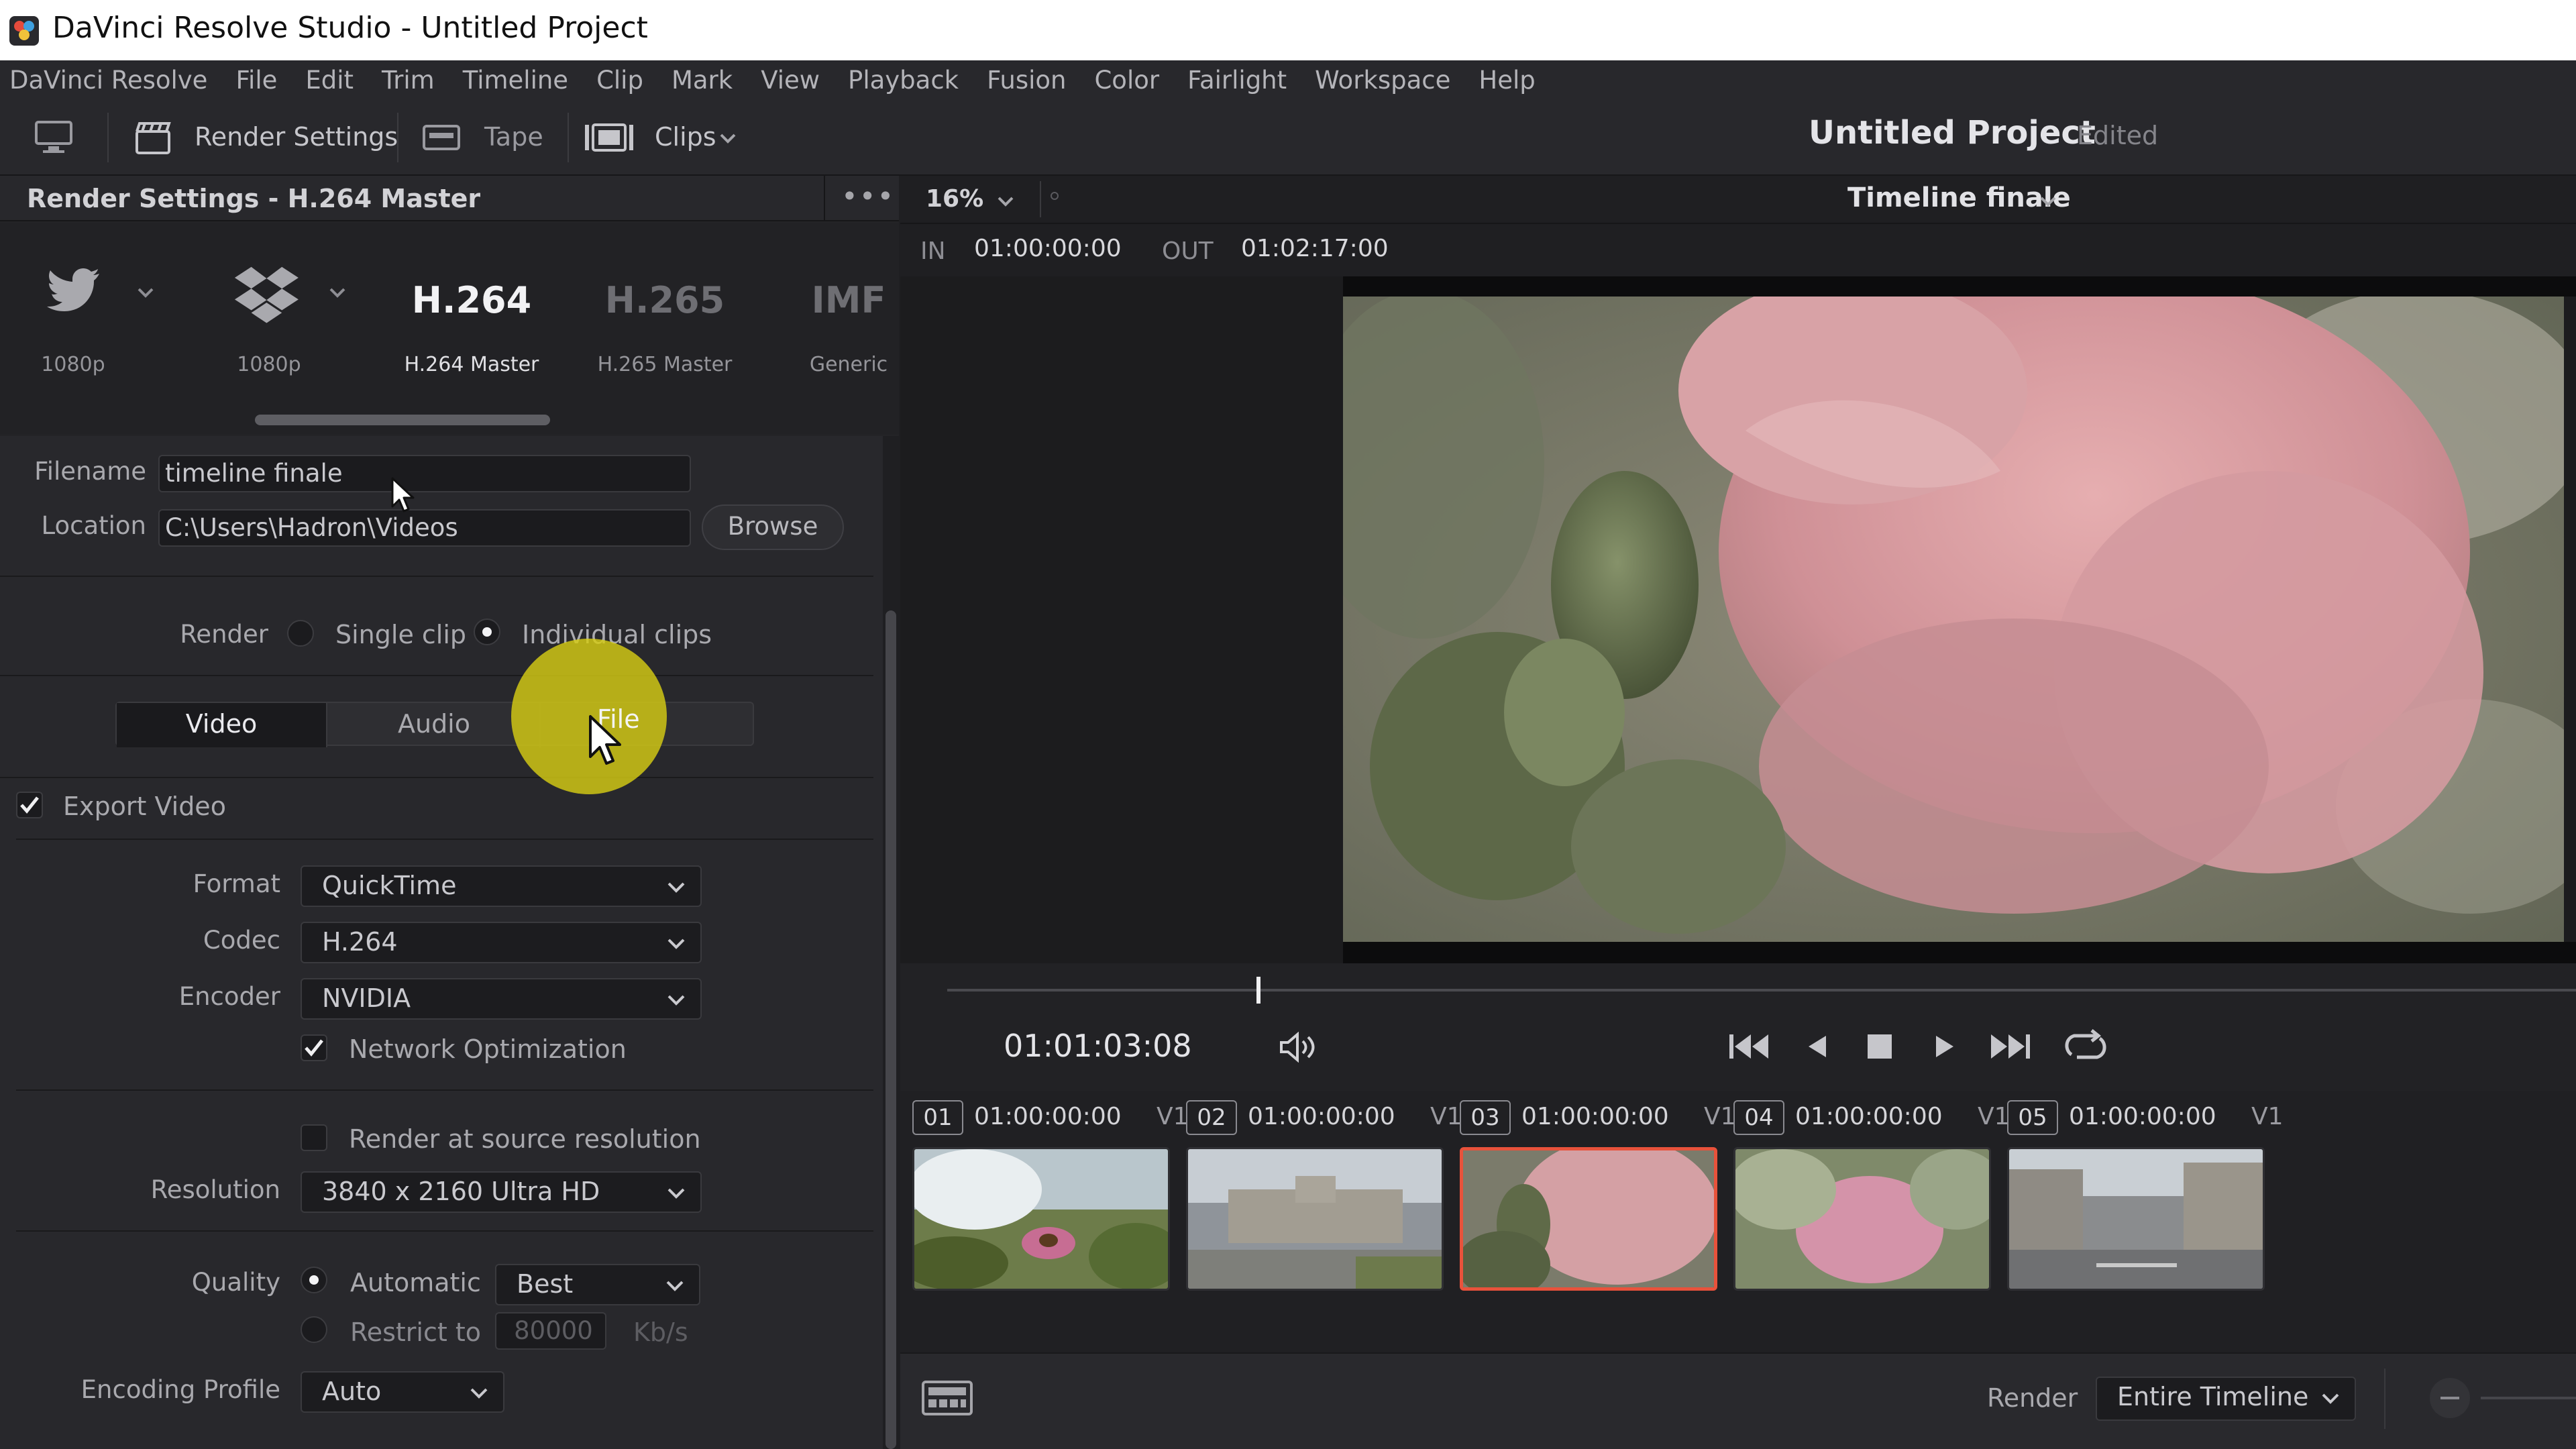  What do you see at coordinates (256, 80) in the screenshot?
I see `menu-file: File` at bounding box center [256, 80].